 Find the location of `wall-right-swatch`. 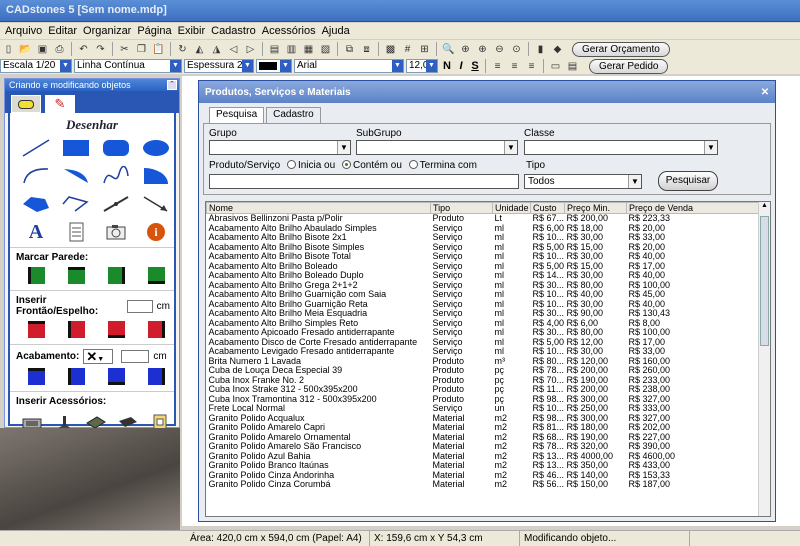

wall-right-swatch is located at coordinates (116, 275).